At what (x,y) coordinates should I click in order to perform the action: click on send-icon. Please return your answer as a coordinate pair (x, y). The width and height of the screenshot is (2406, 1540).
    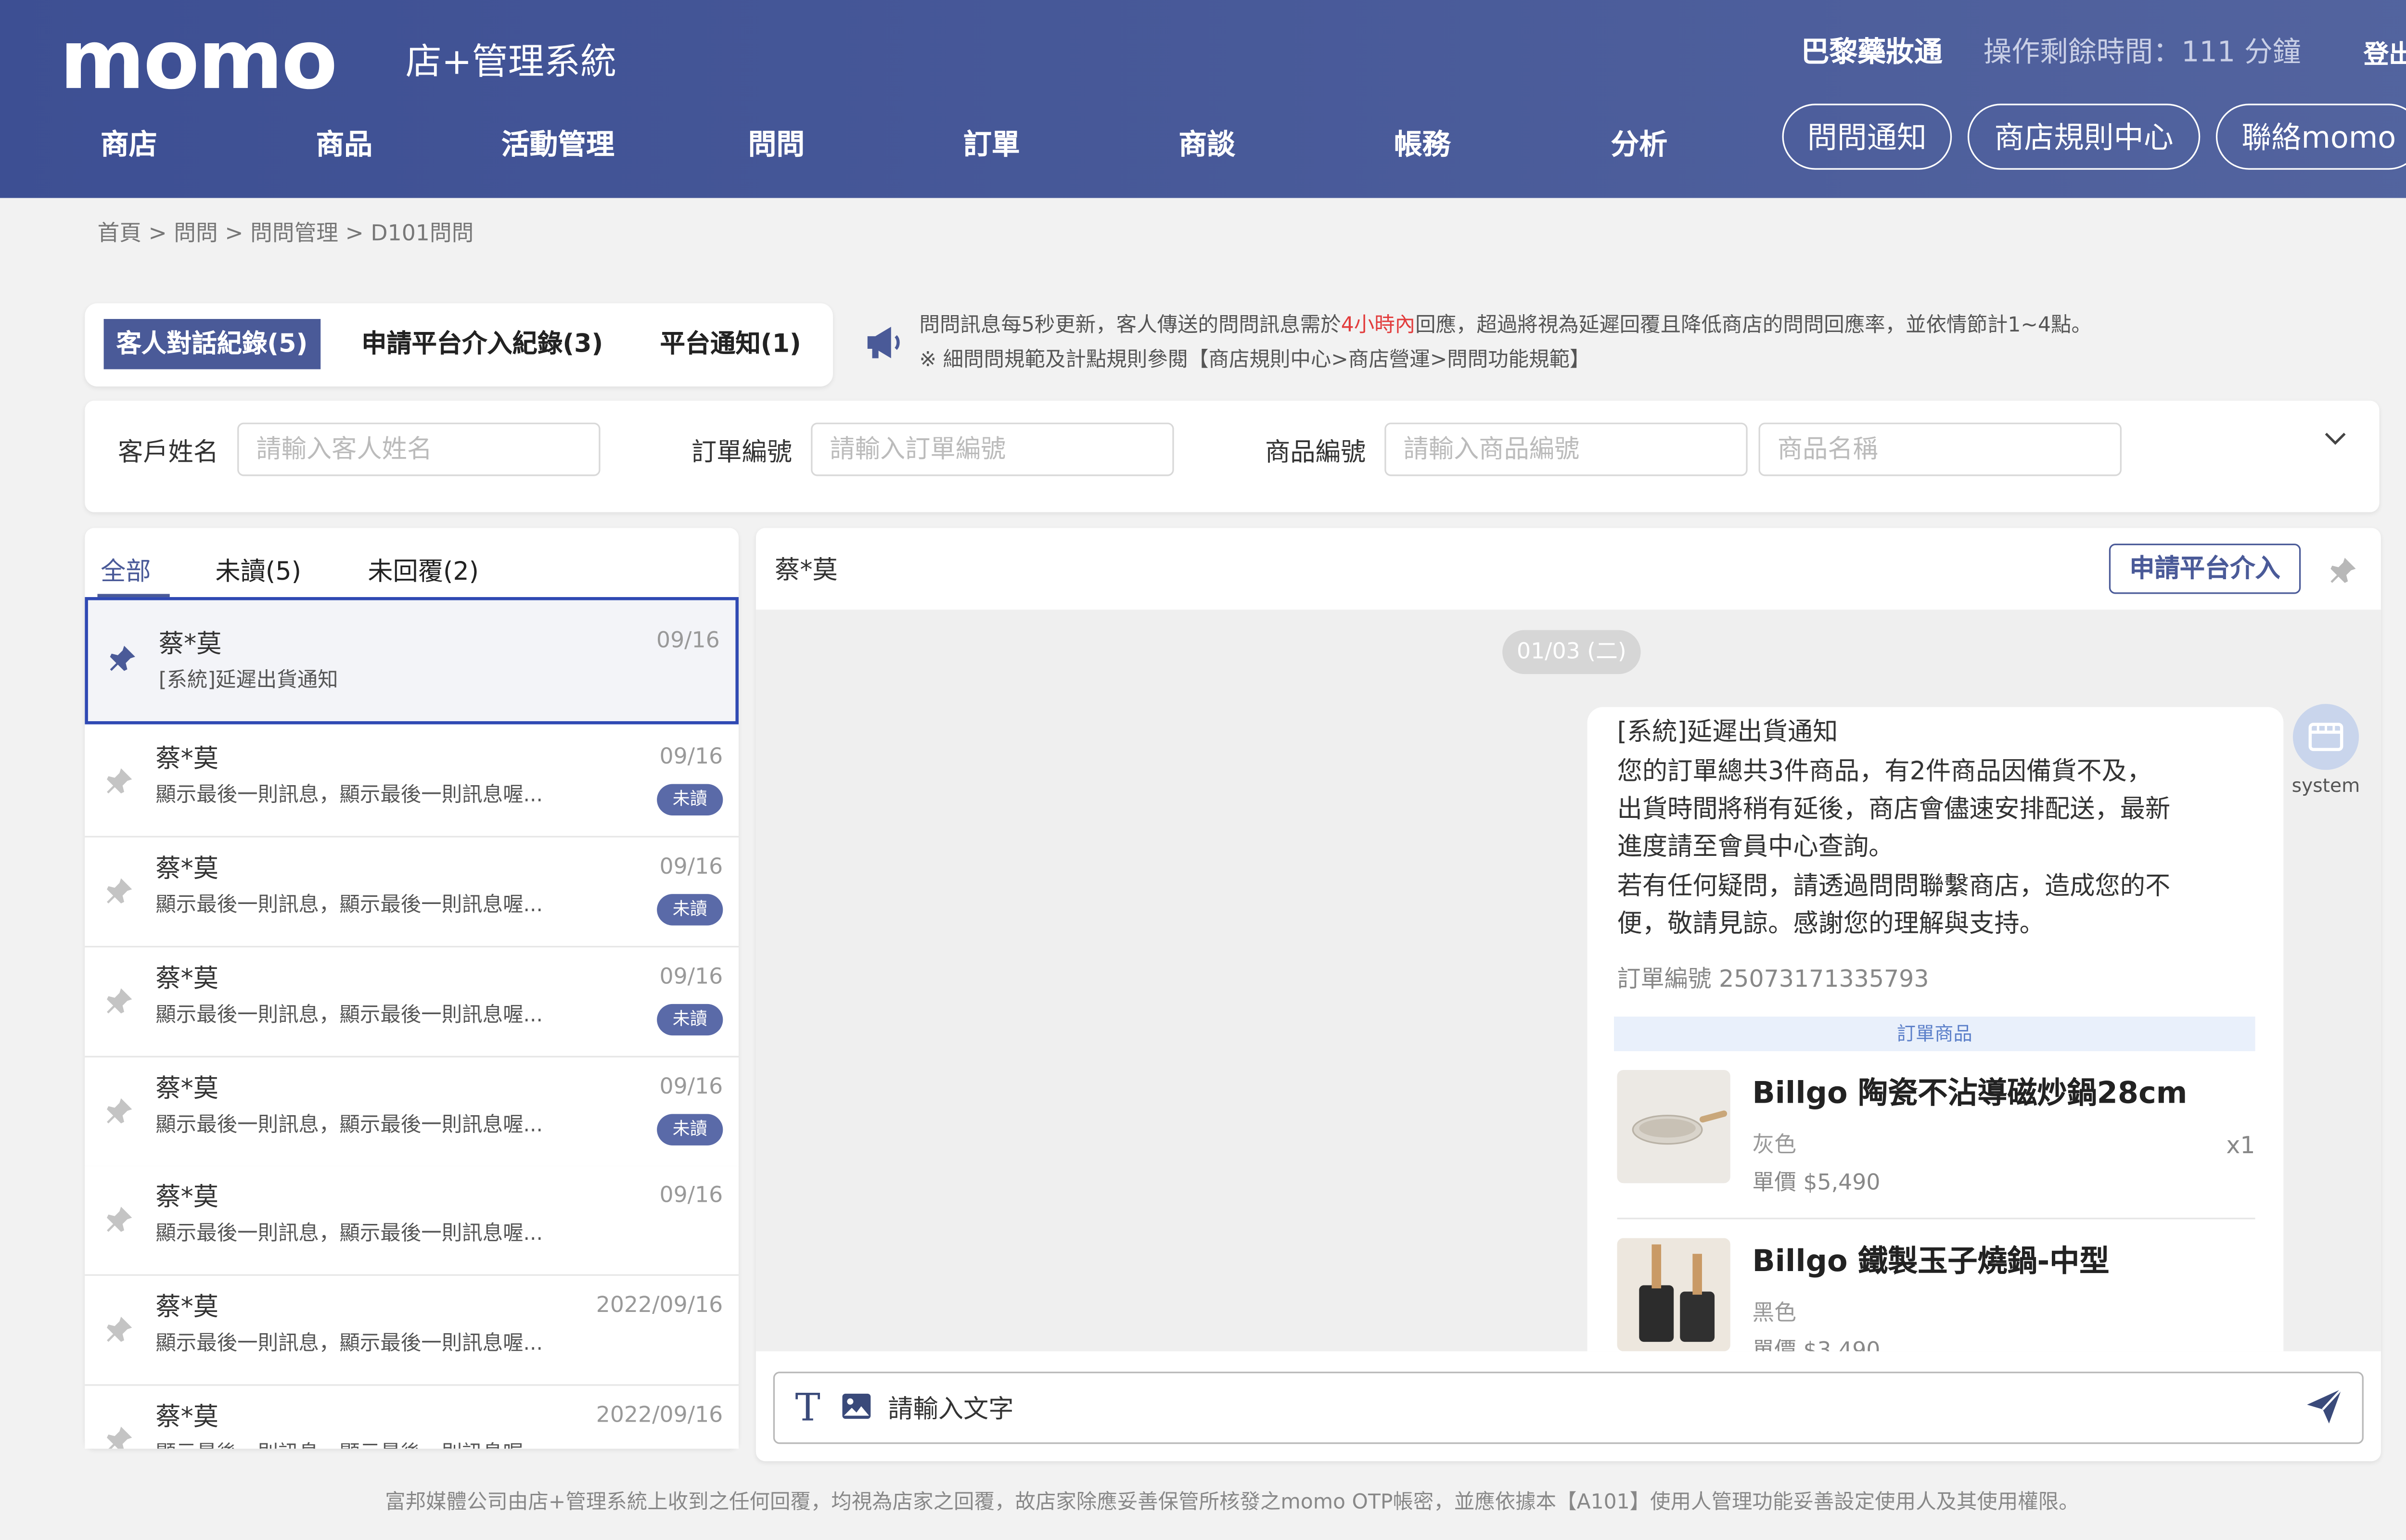
    Looking at the image, I should click on (2325, 1409).